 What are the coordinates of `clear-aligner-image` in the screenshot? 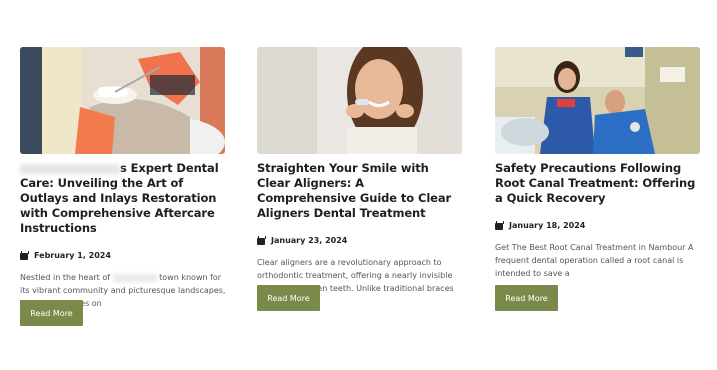 It's located at (359, 100).